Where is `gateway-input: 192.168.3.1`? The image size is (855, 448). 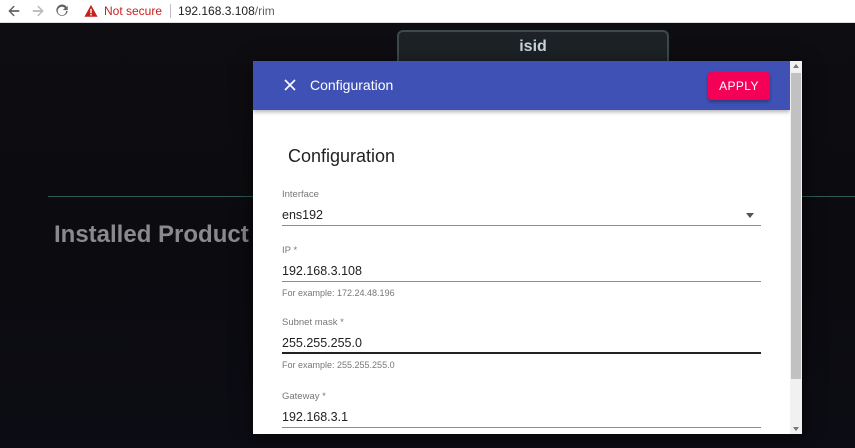
gateway-input: 192.168.3.1 is located at coordinates (521, 415).